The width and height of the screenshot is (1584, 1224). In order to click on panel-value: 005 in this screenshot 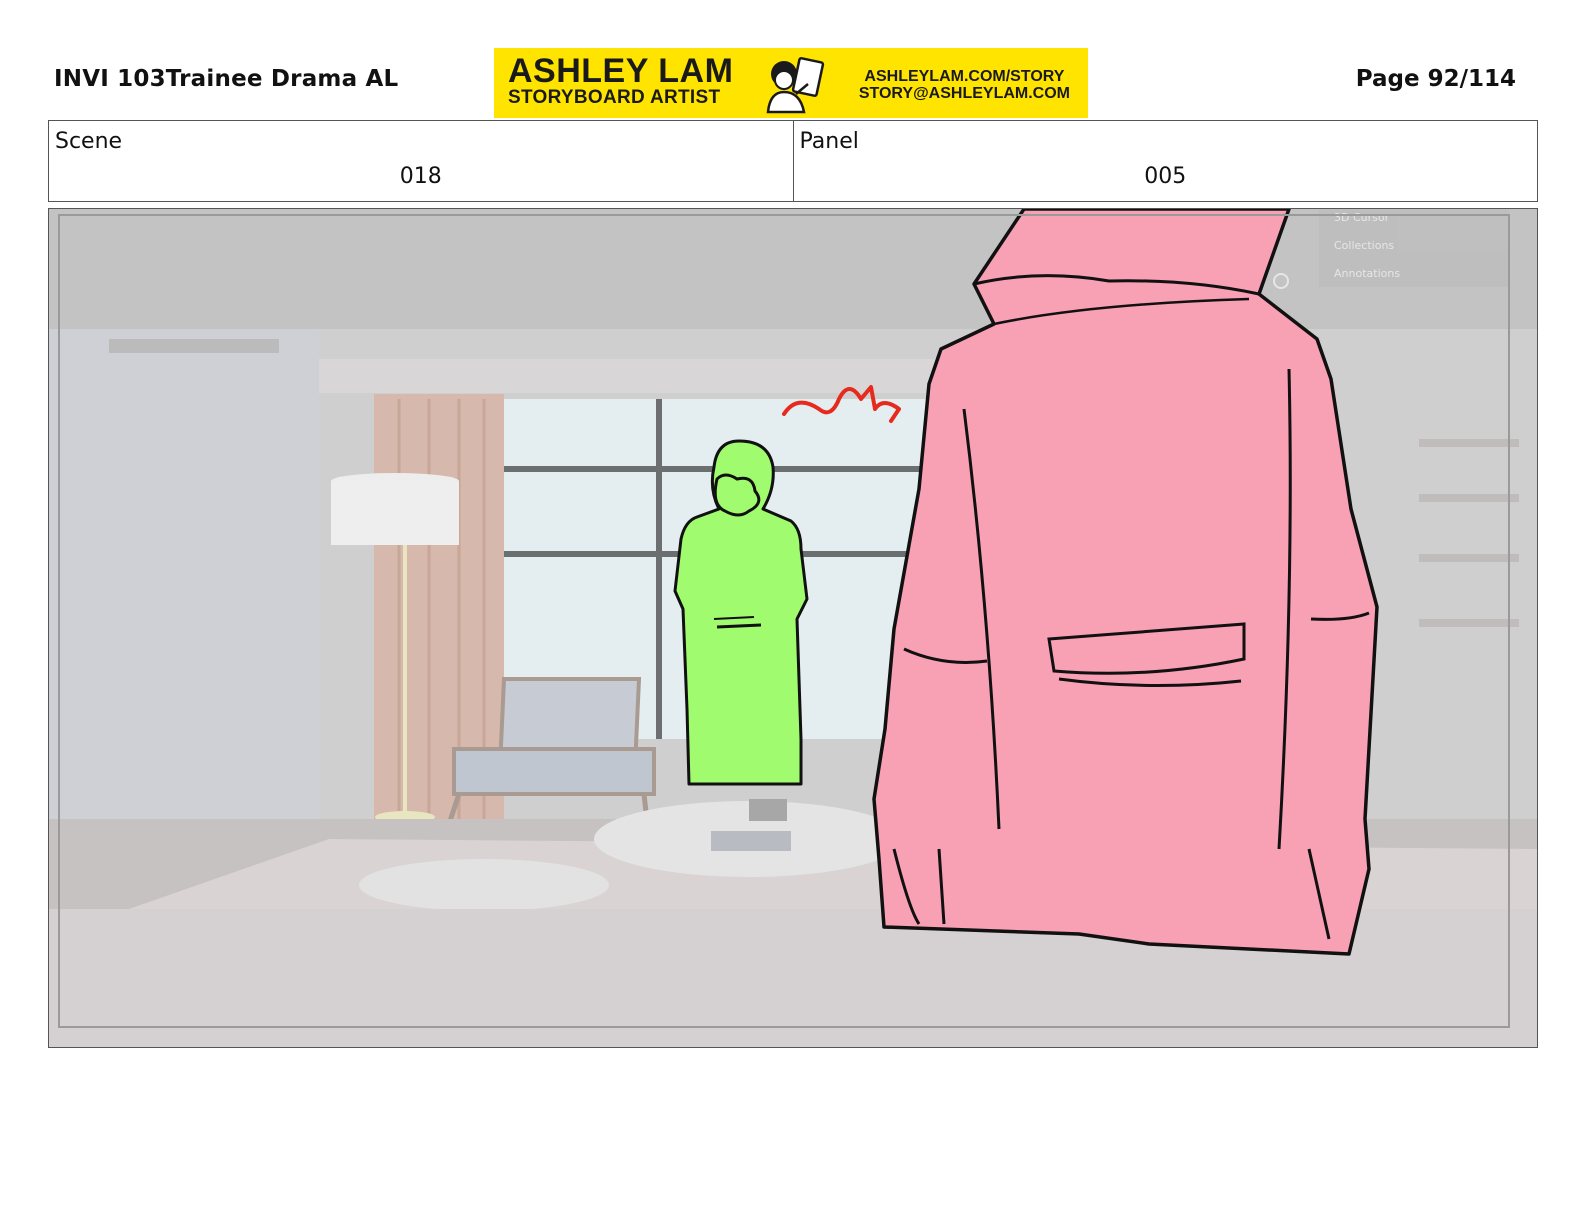, I will do `click(1165, 176)`.